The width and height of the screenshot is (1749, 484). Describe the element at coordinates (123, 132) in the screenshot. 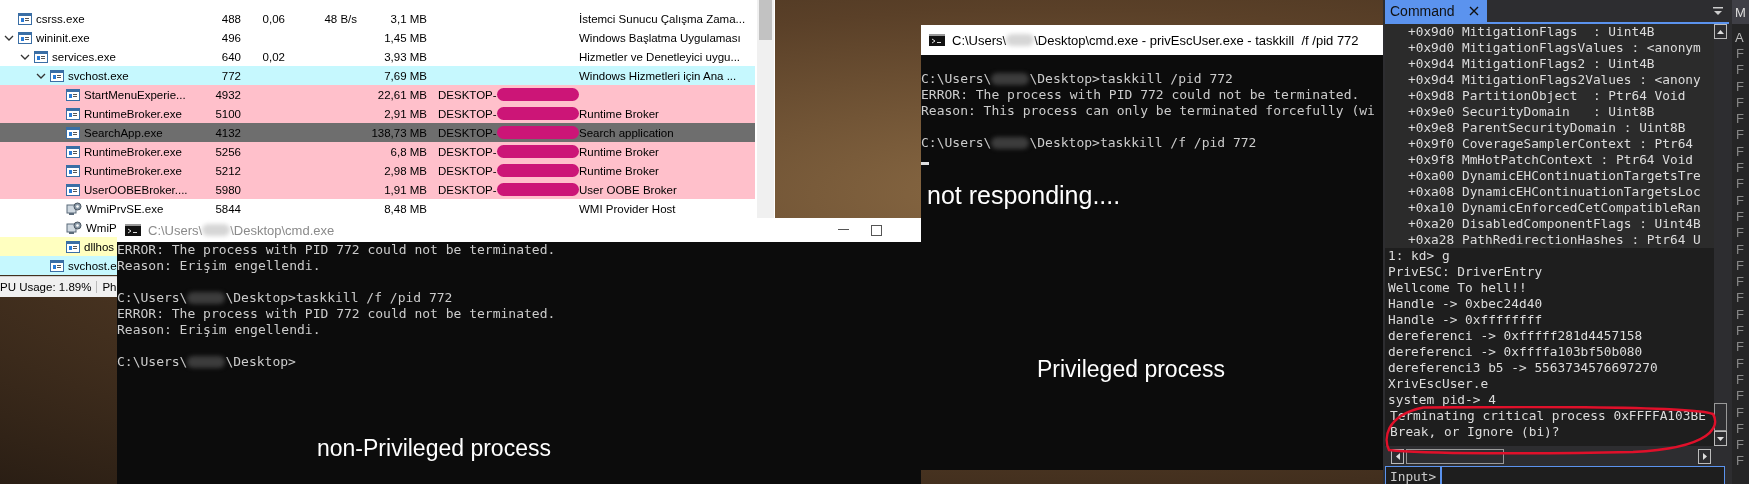

I see `process-name: SearchApp.exe` at that location.